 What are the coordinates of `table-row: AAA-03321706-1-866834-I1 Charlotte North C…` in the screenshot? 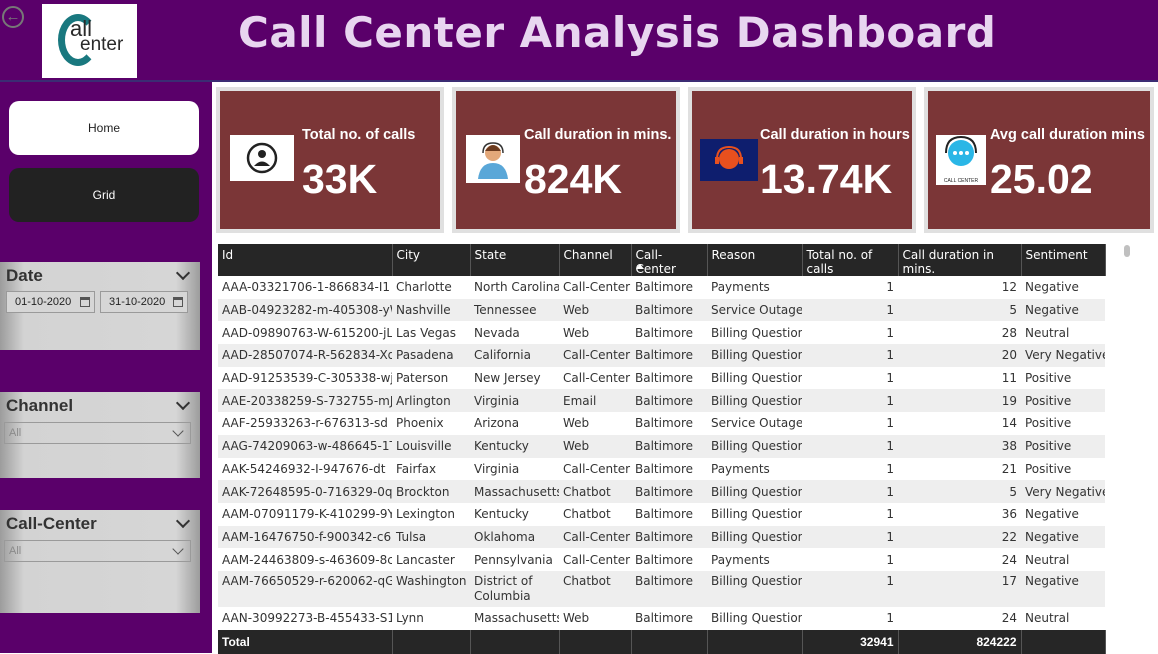 It's located at (661, 287).